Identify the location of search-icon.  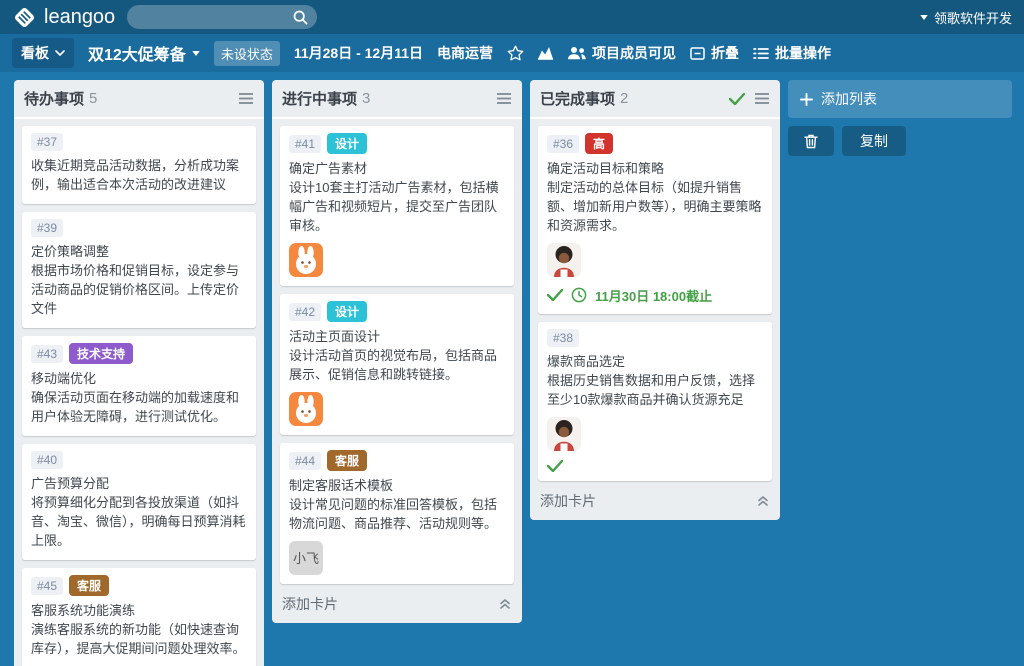
(300, 17).